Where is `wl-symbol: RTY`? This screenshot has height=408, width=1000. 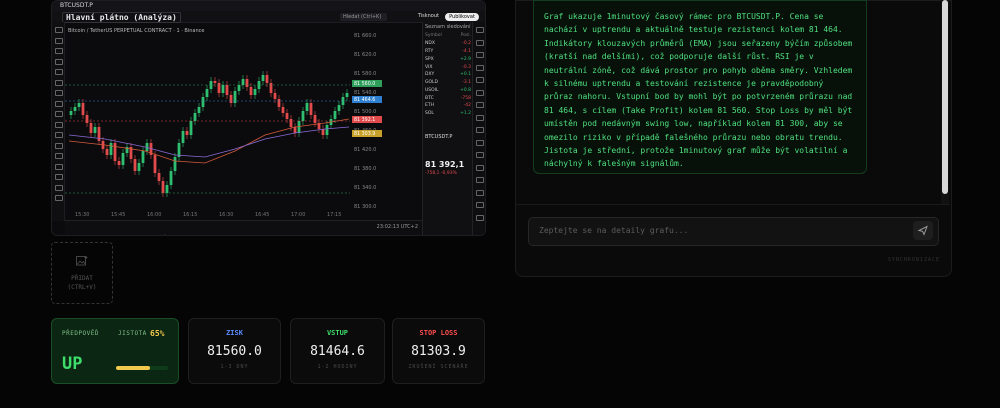
wl-symbol: RTY is located at coordinates (429, 51).